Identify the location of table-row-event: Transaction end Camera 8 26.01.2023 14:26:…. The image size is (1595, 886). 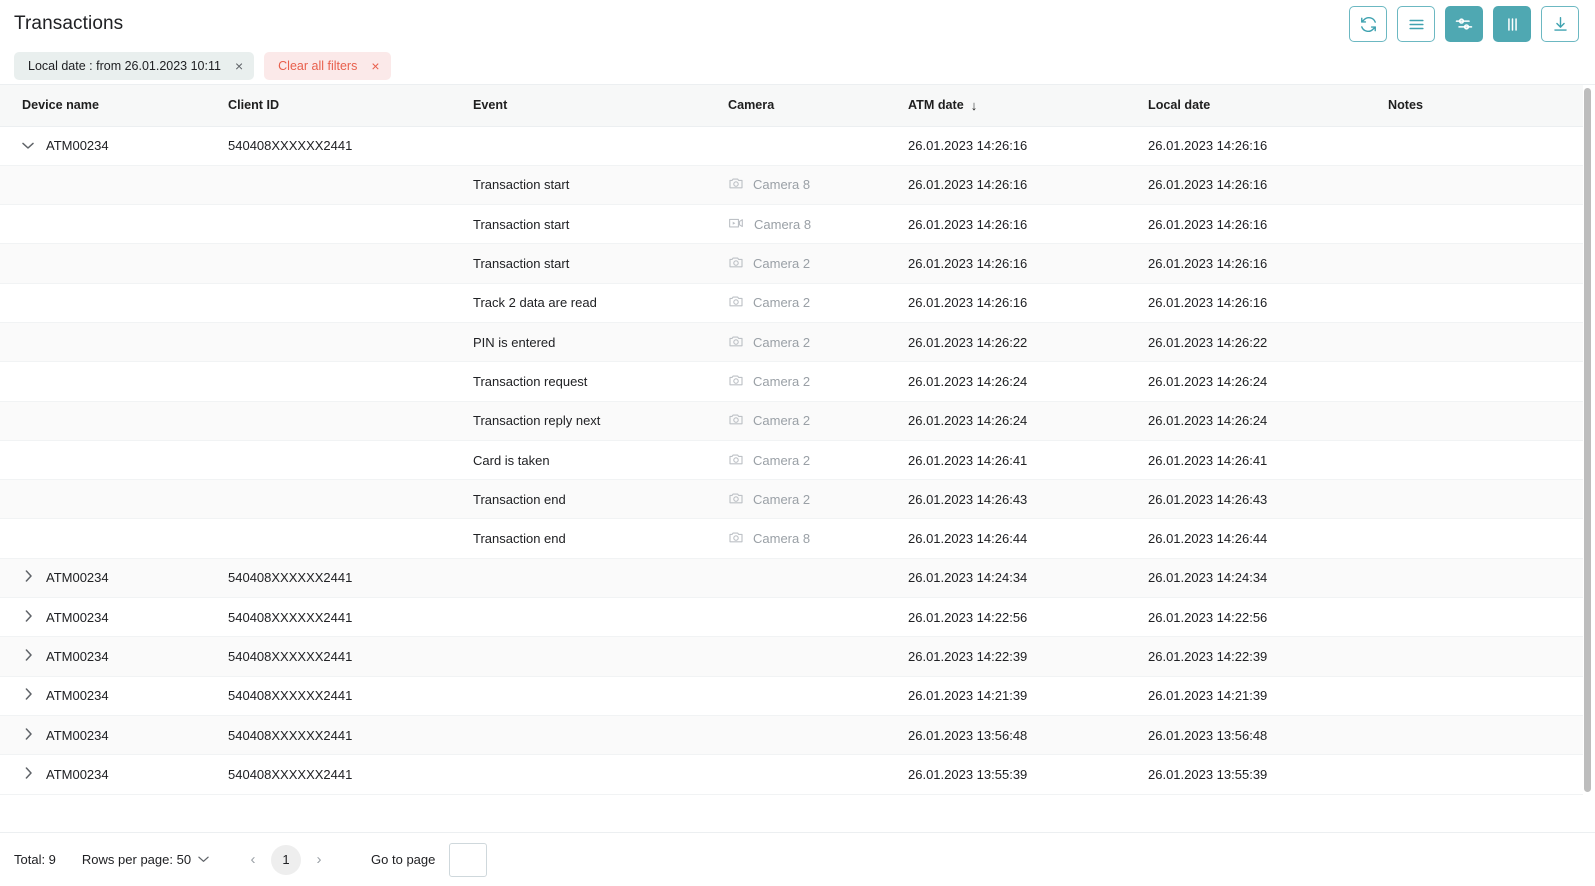
(791, 538).